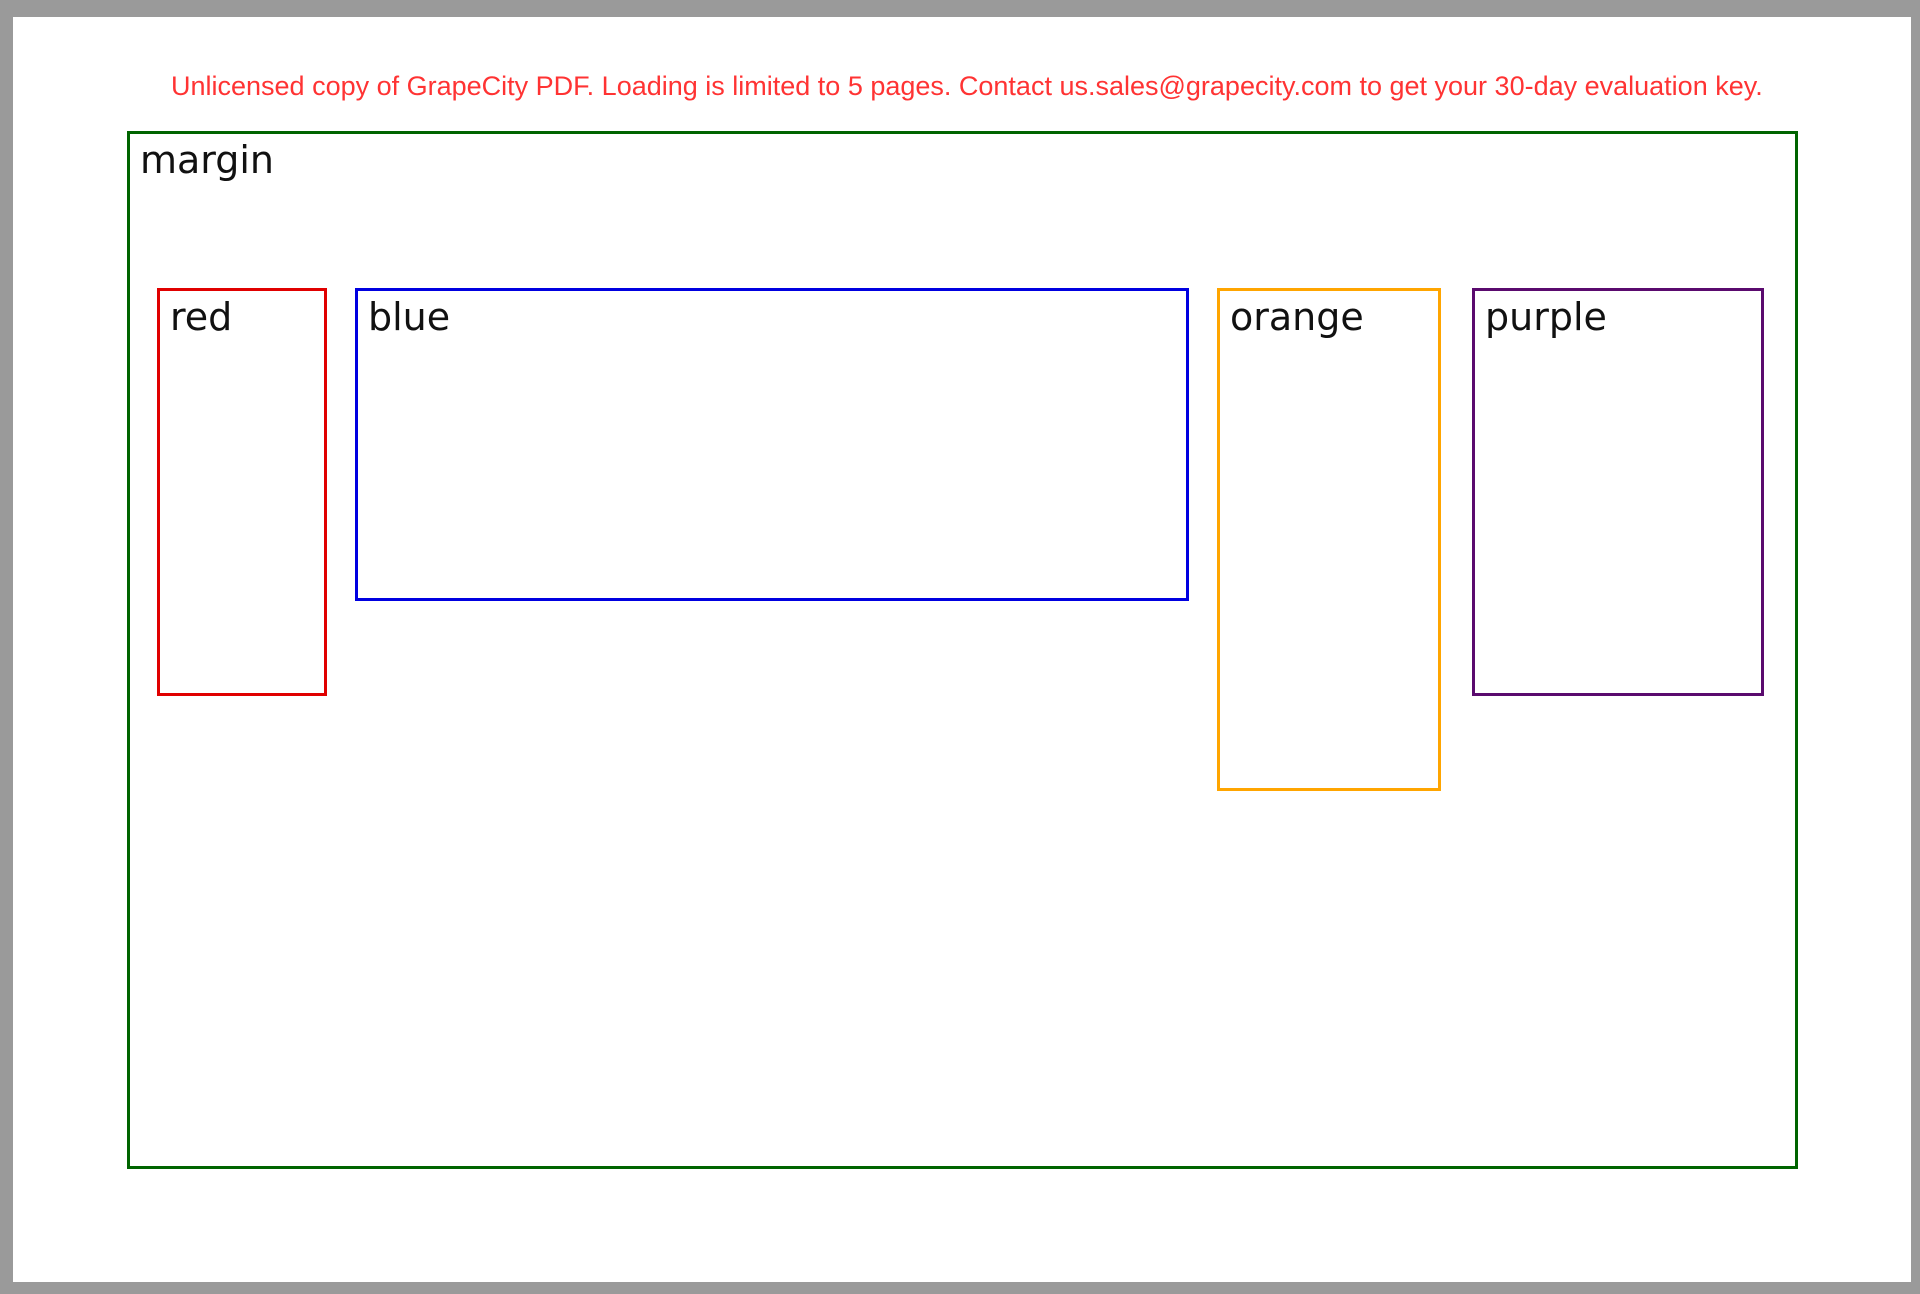  I want to click on orange-label: orange, so click(1297, 317).